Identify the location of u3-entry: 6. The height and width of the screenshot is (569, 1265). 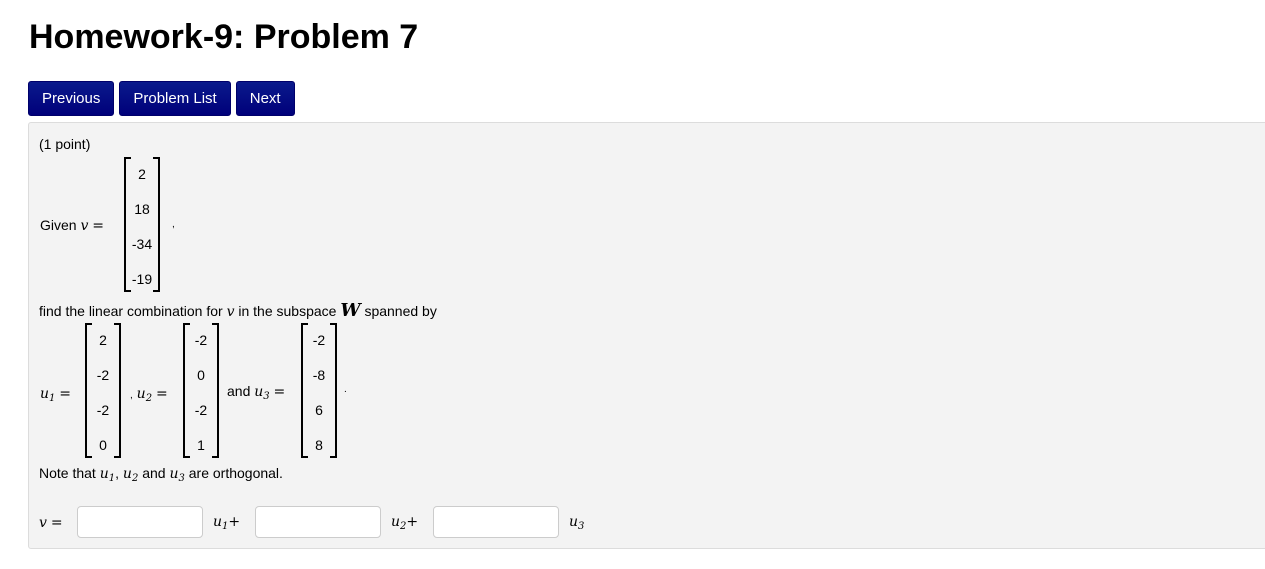
(319, 410).